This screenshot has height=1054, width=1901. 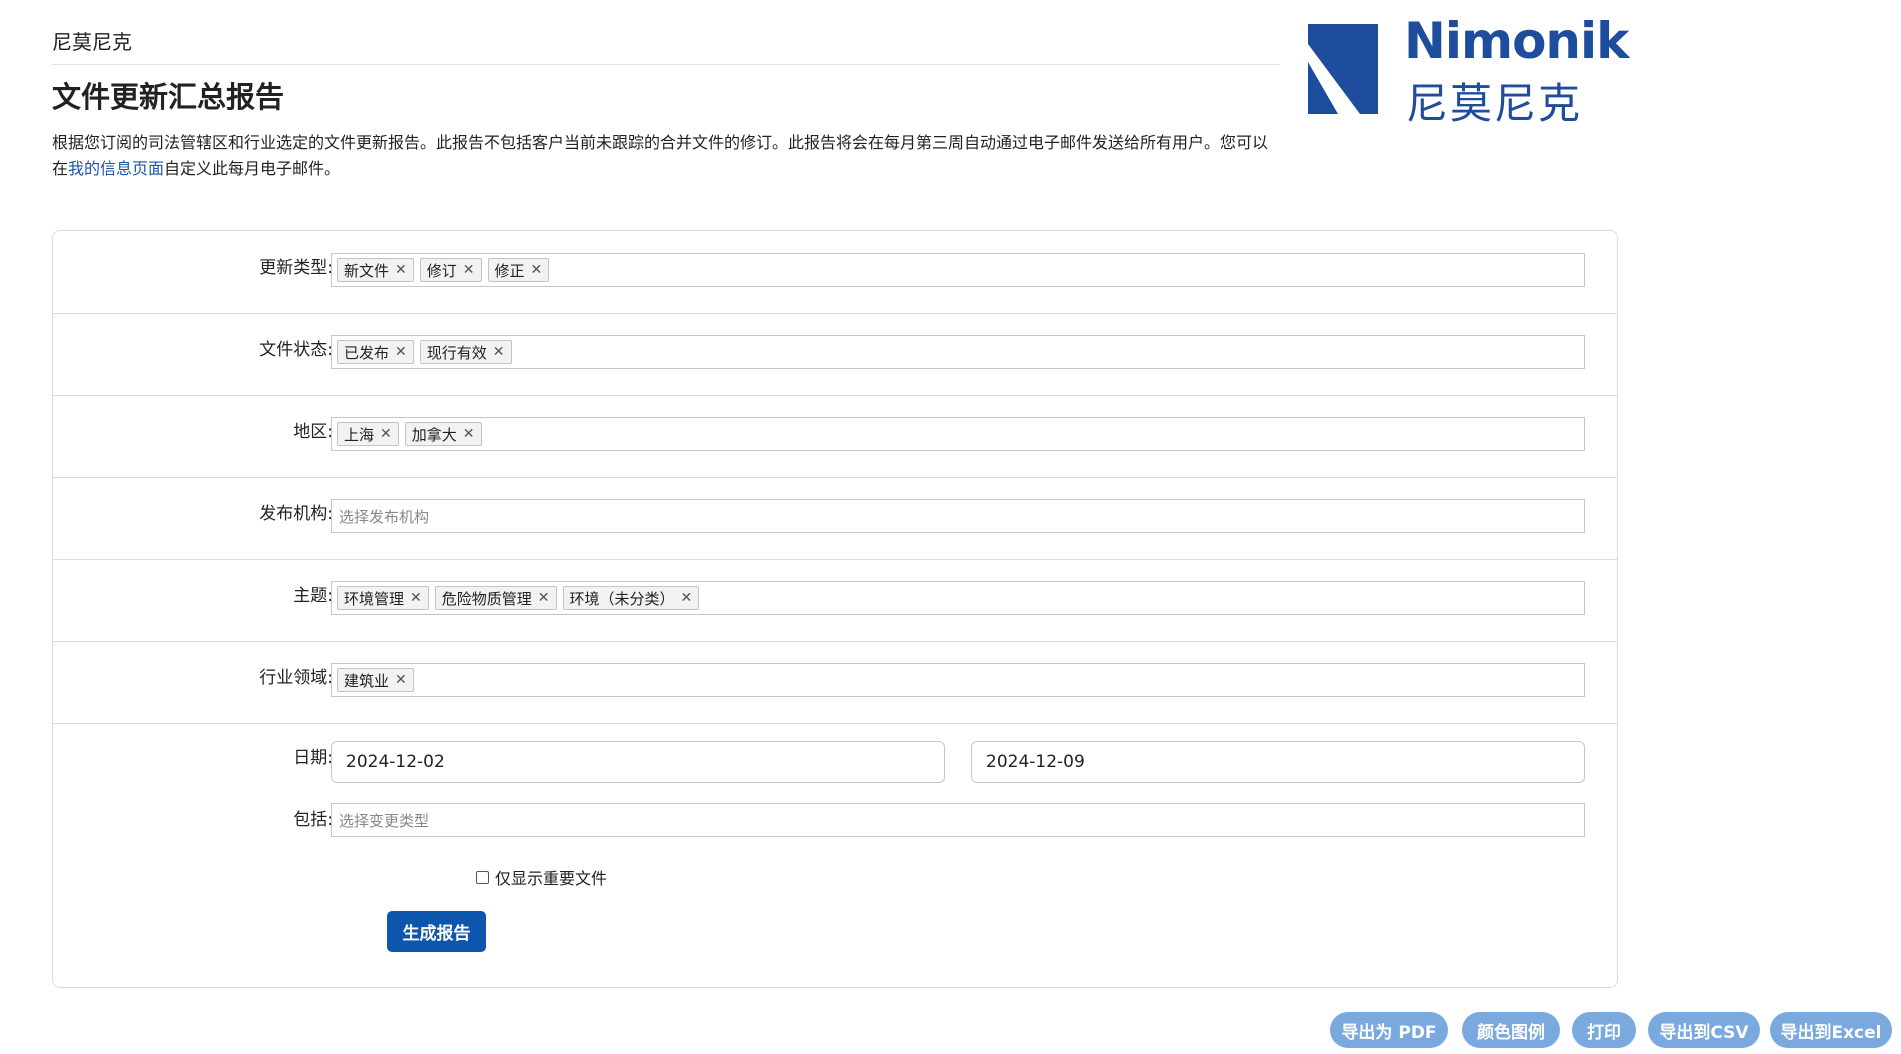 I want to click on tag-environmental-management: 环境管理 ✕, so click(x=383, y=598).